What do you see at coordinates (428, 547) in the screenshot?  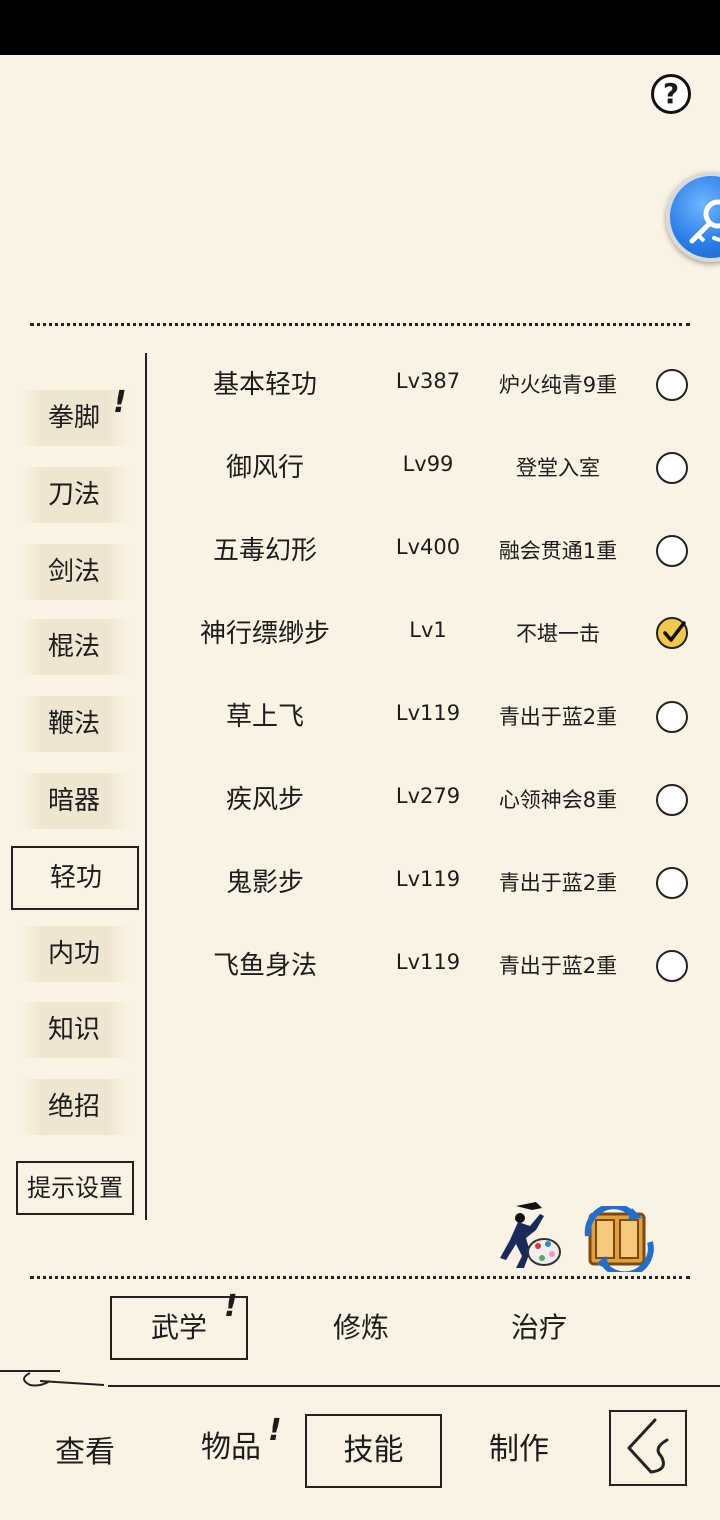 I see `skill-level: Lv400` at bounding box center [428, 547].